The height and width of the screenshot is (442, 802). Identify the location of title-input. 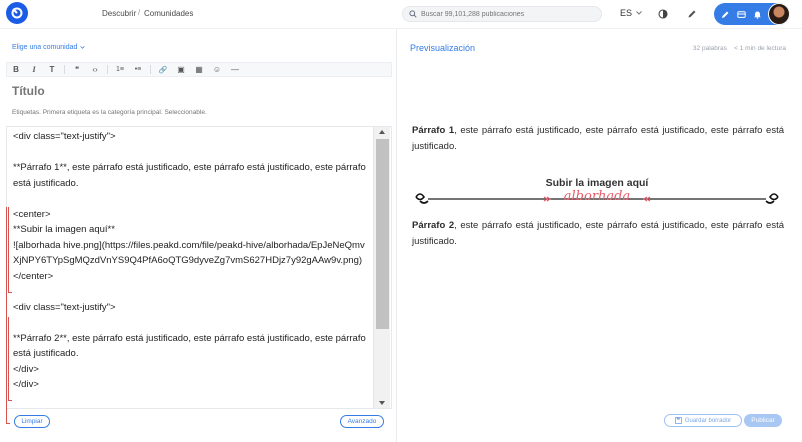
(197, 91).